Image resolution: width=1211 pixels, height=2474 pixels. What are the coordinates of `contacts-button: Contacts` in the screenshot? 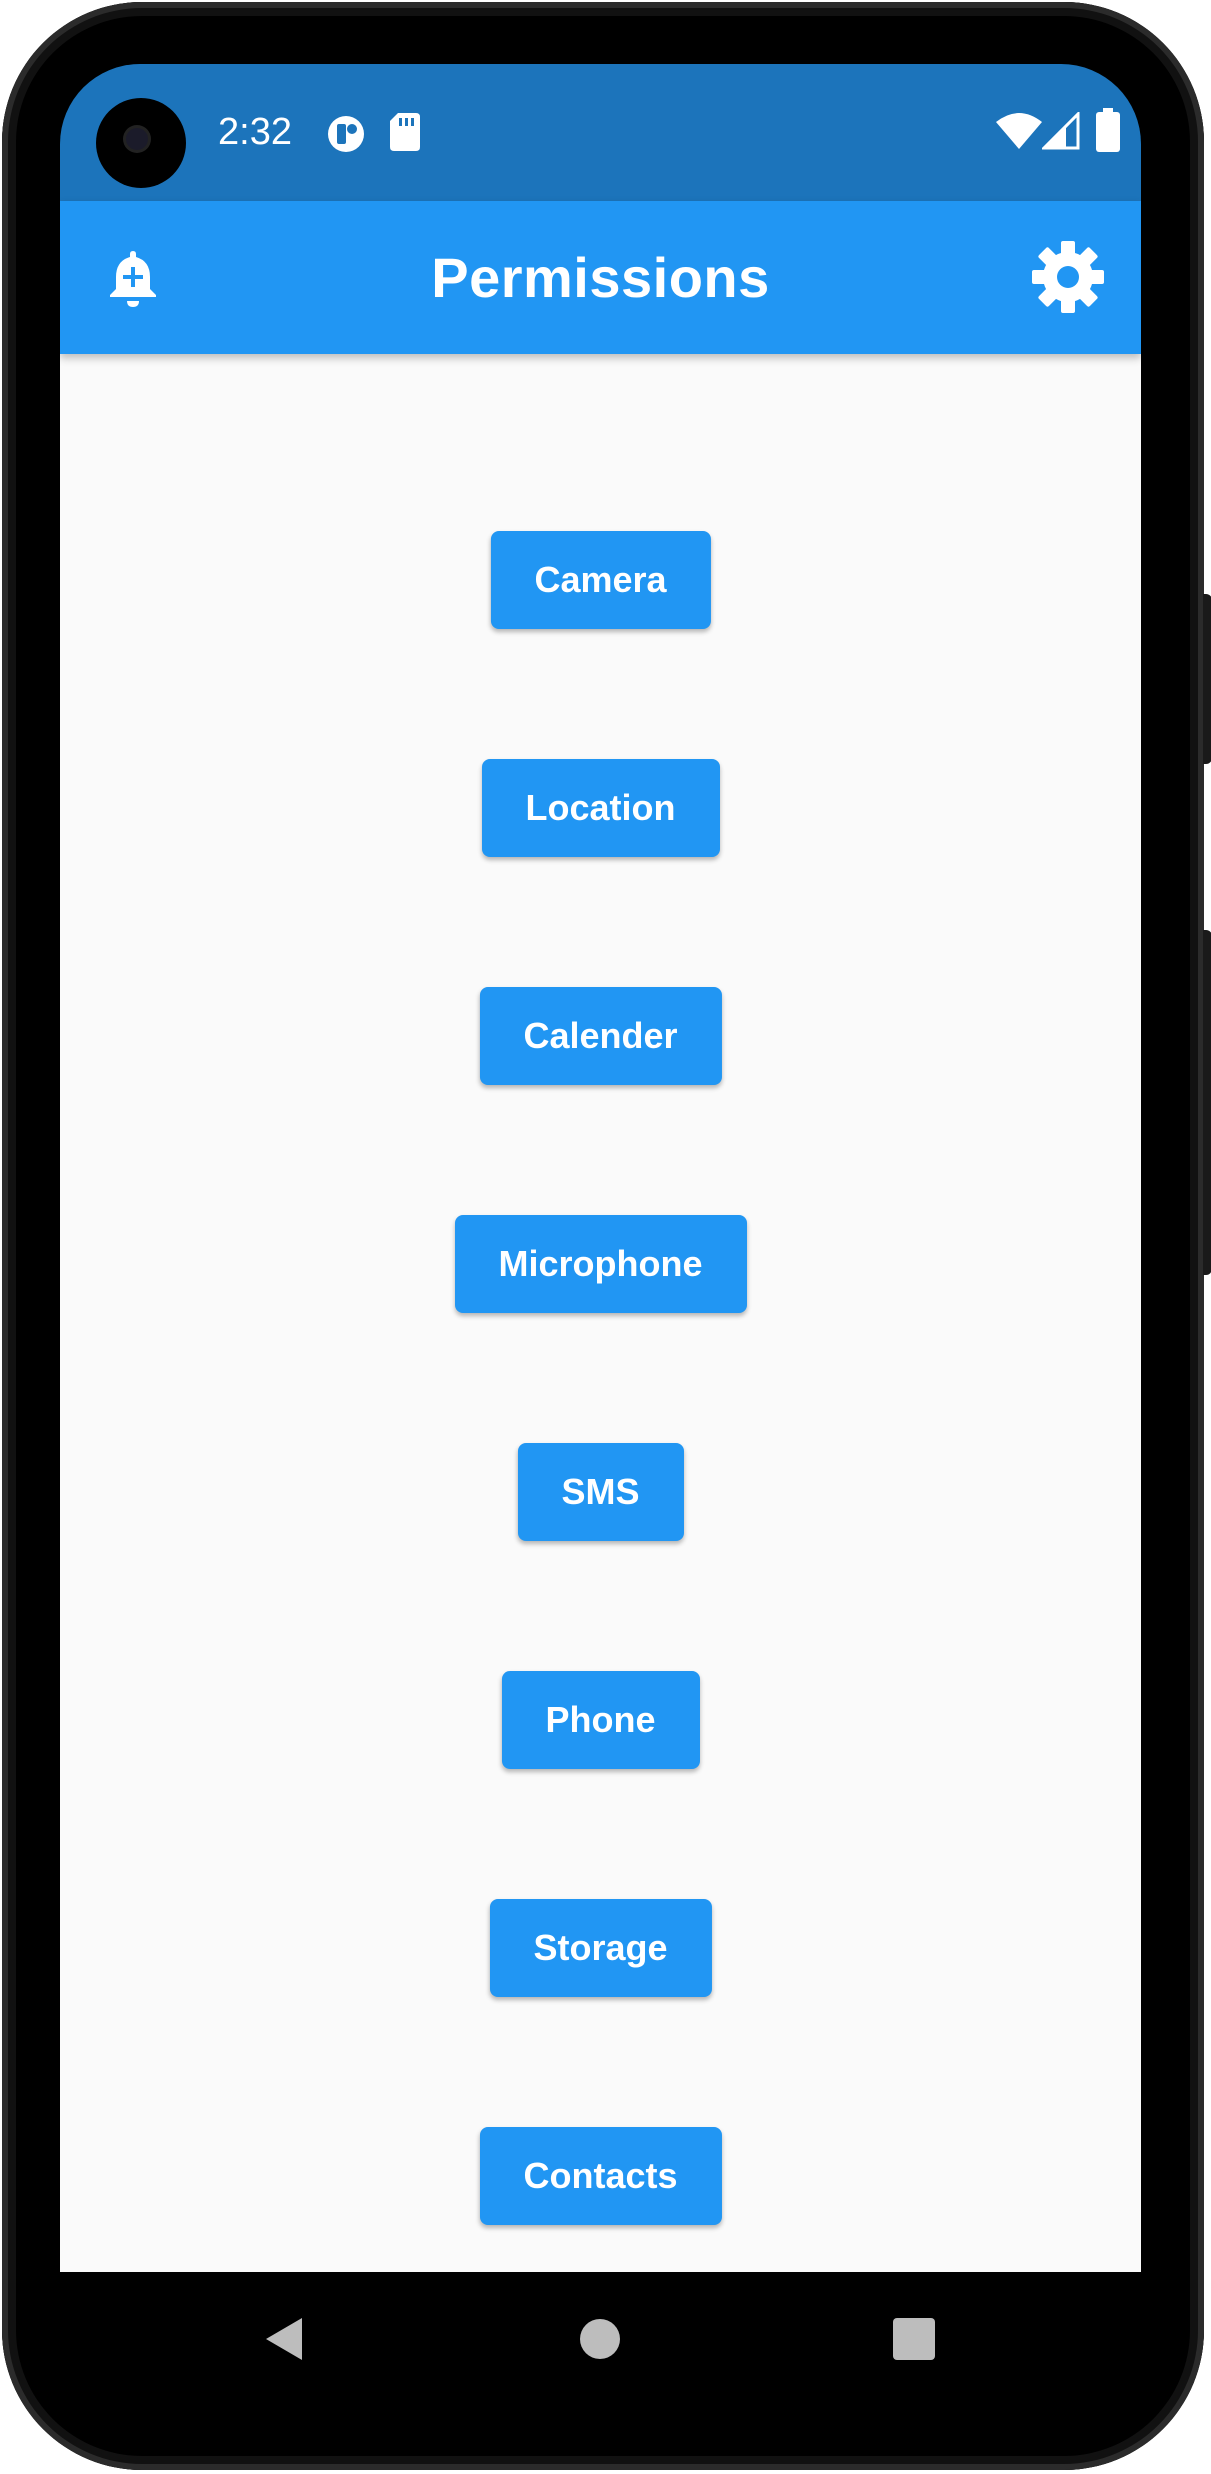 It's located at (600, 2176).